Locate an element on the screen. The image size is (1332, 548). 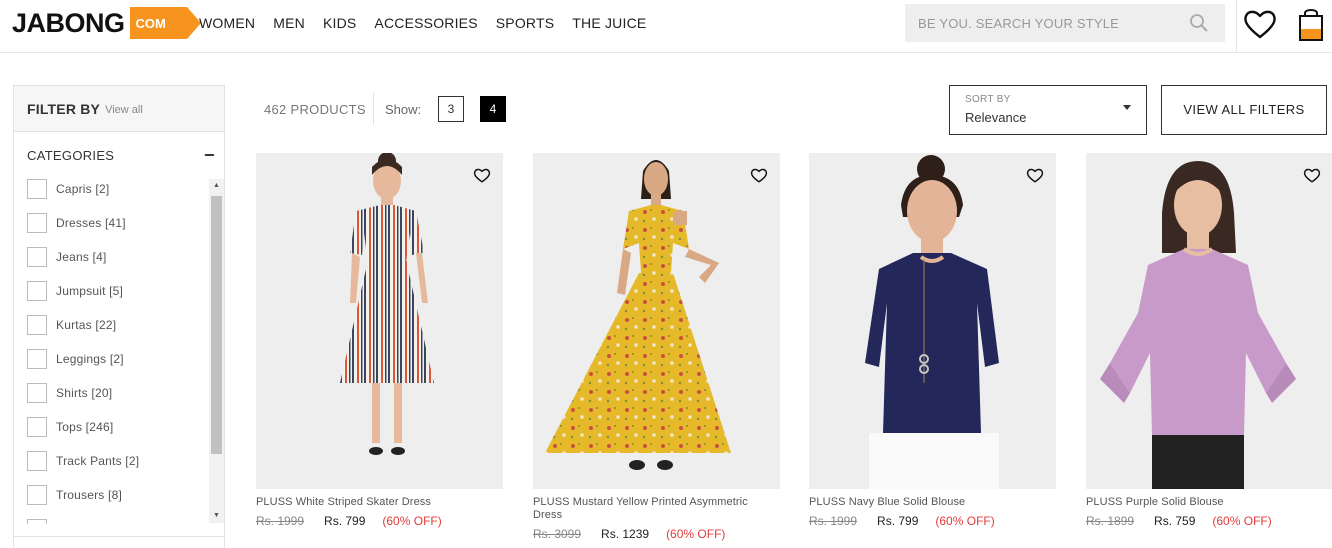
category-item-shirts: Shirts [20] is located at coordinates (111, 400).